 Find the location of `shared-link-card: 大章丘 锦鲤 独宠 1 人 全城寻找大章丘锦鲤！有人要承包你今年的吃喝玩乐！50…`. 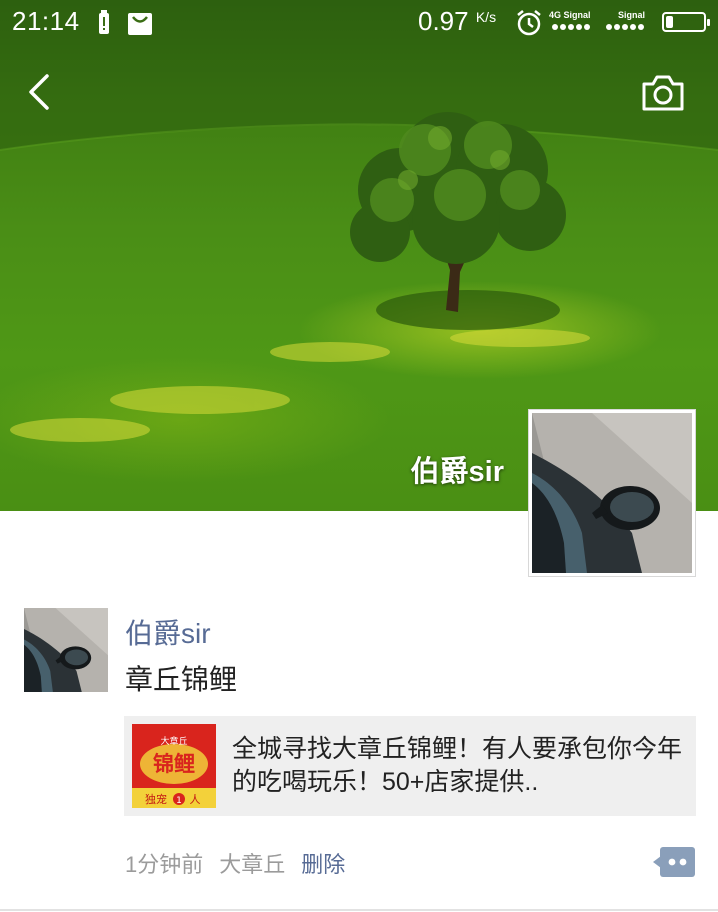

shared-link-card: 大章丘 锦鲤 独宠 1 人 全城寻找大章丘锦鲤！有人要承包你今年的吃喝玩乐！50… is located at coordinates (410, 766).